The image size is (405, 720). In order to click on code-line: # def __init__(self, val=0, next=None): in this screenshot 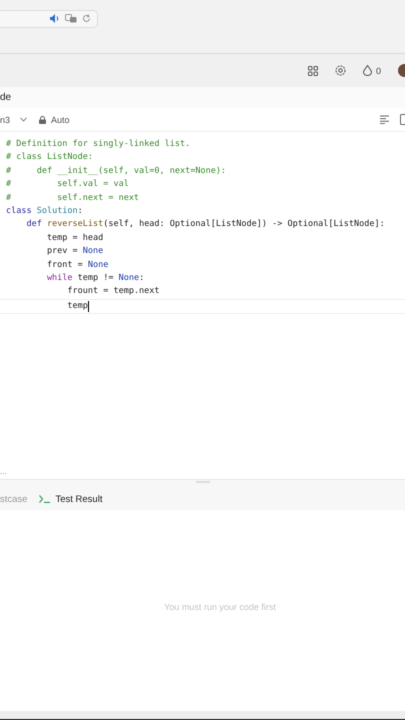, I will do `click(117, 171)`.